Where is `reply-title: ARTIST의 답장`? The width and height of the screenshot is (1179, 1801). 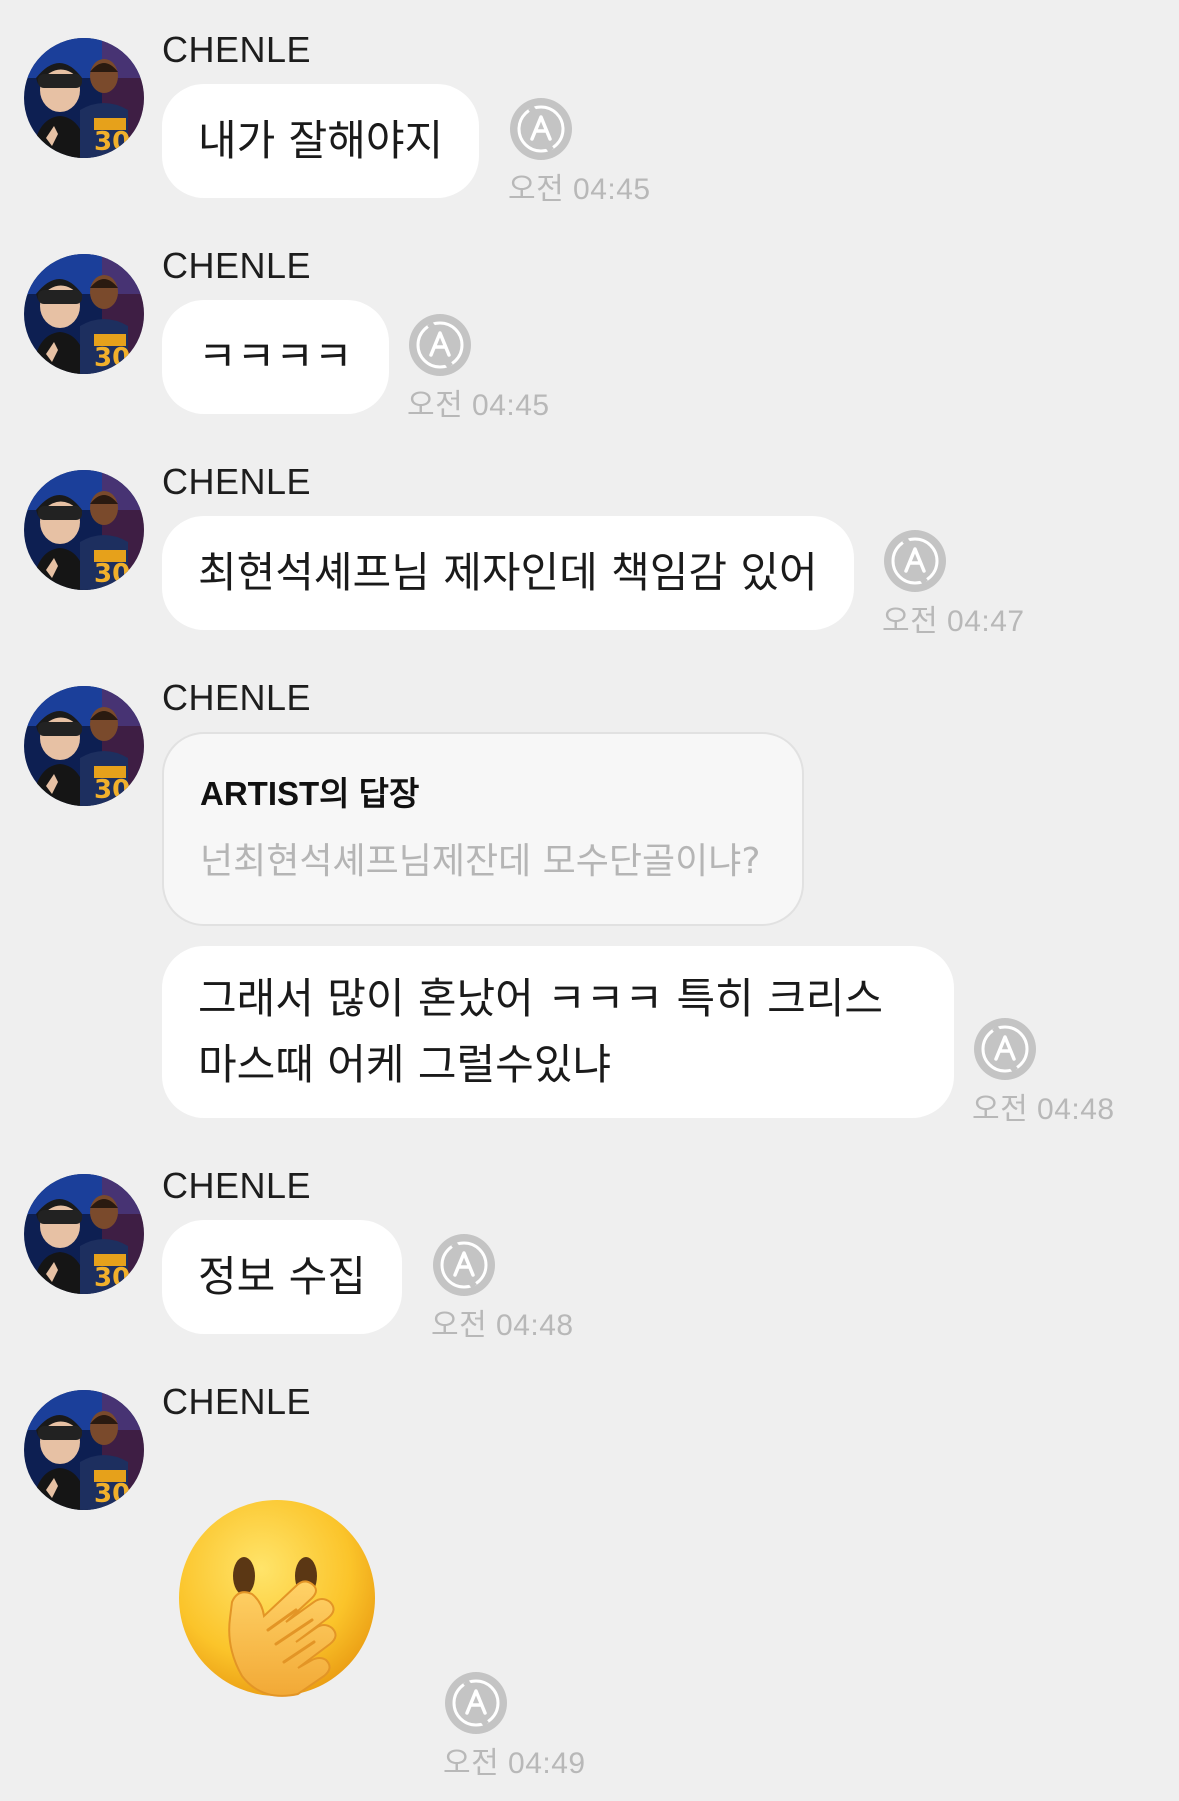
reply-title: ARTIST의 답장 is located at coordinates (310, 793).